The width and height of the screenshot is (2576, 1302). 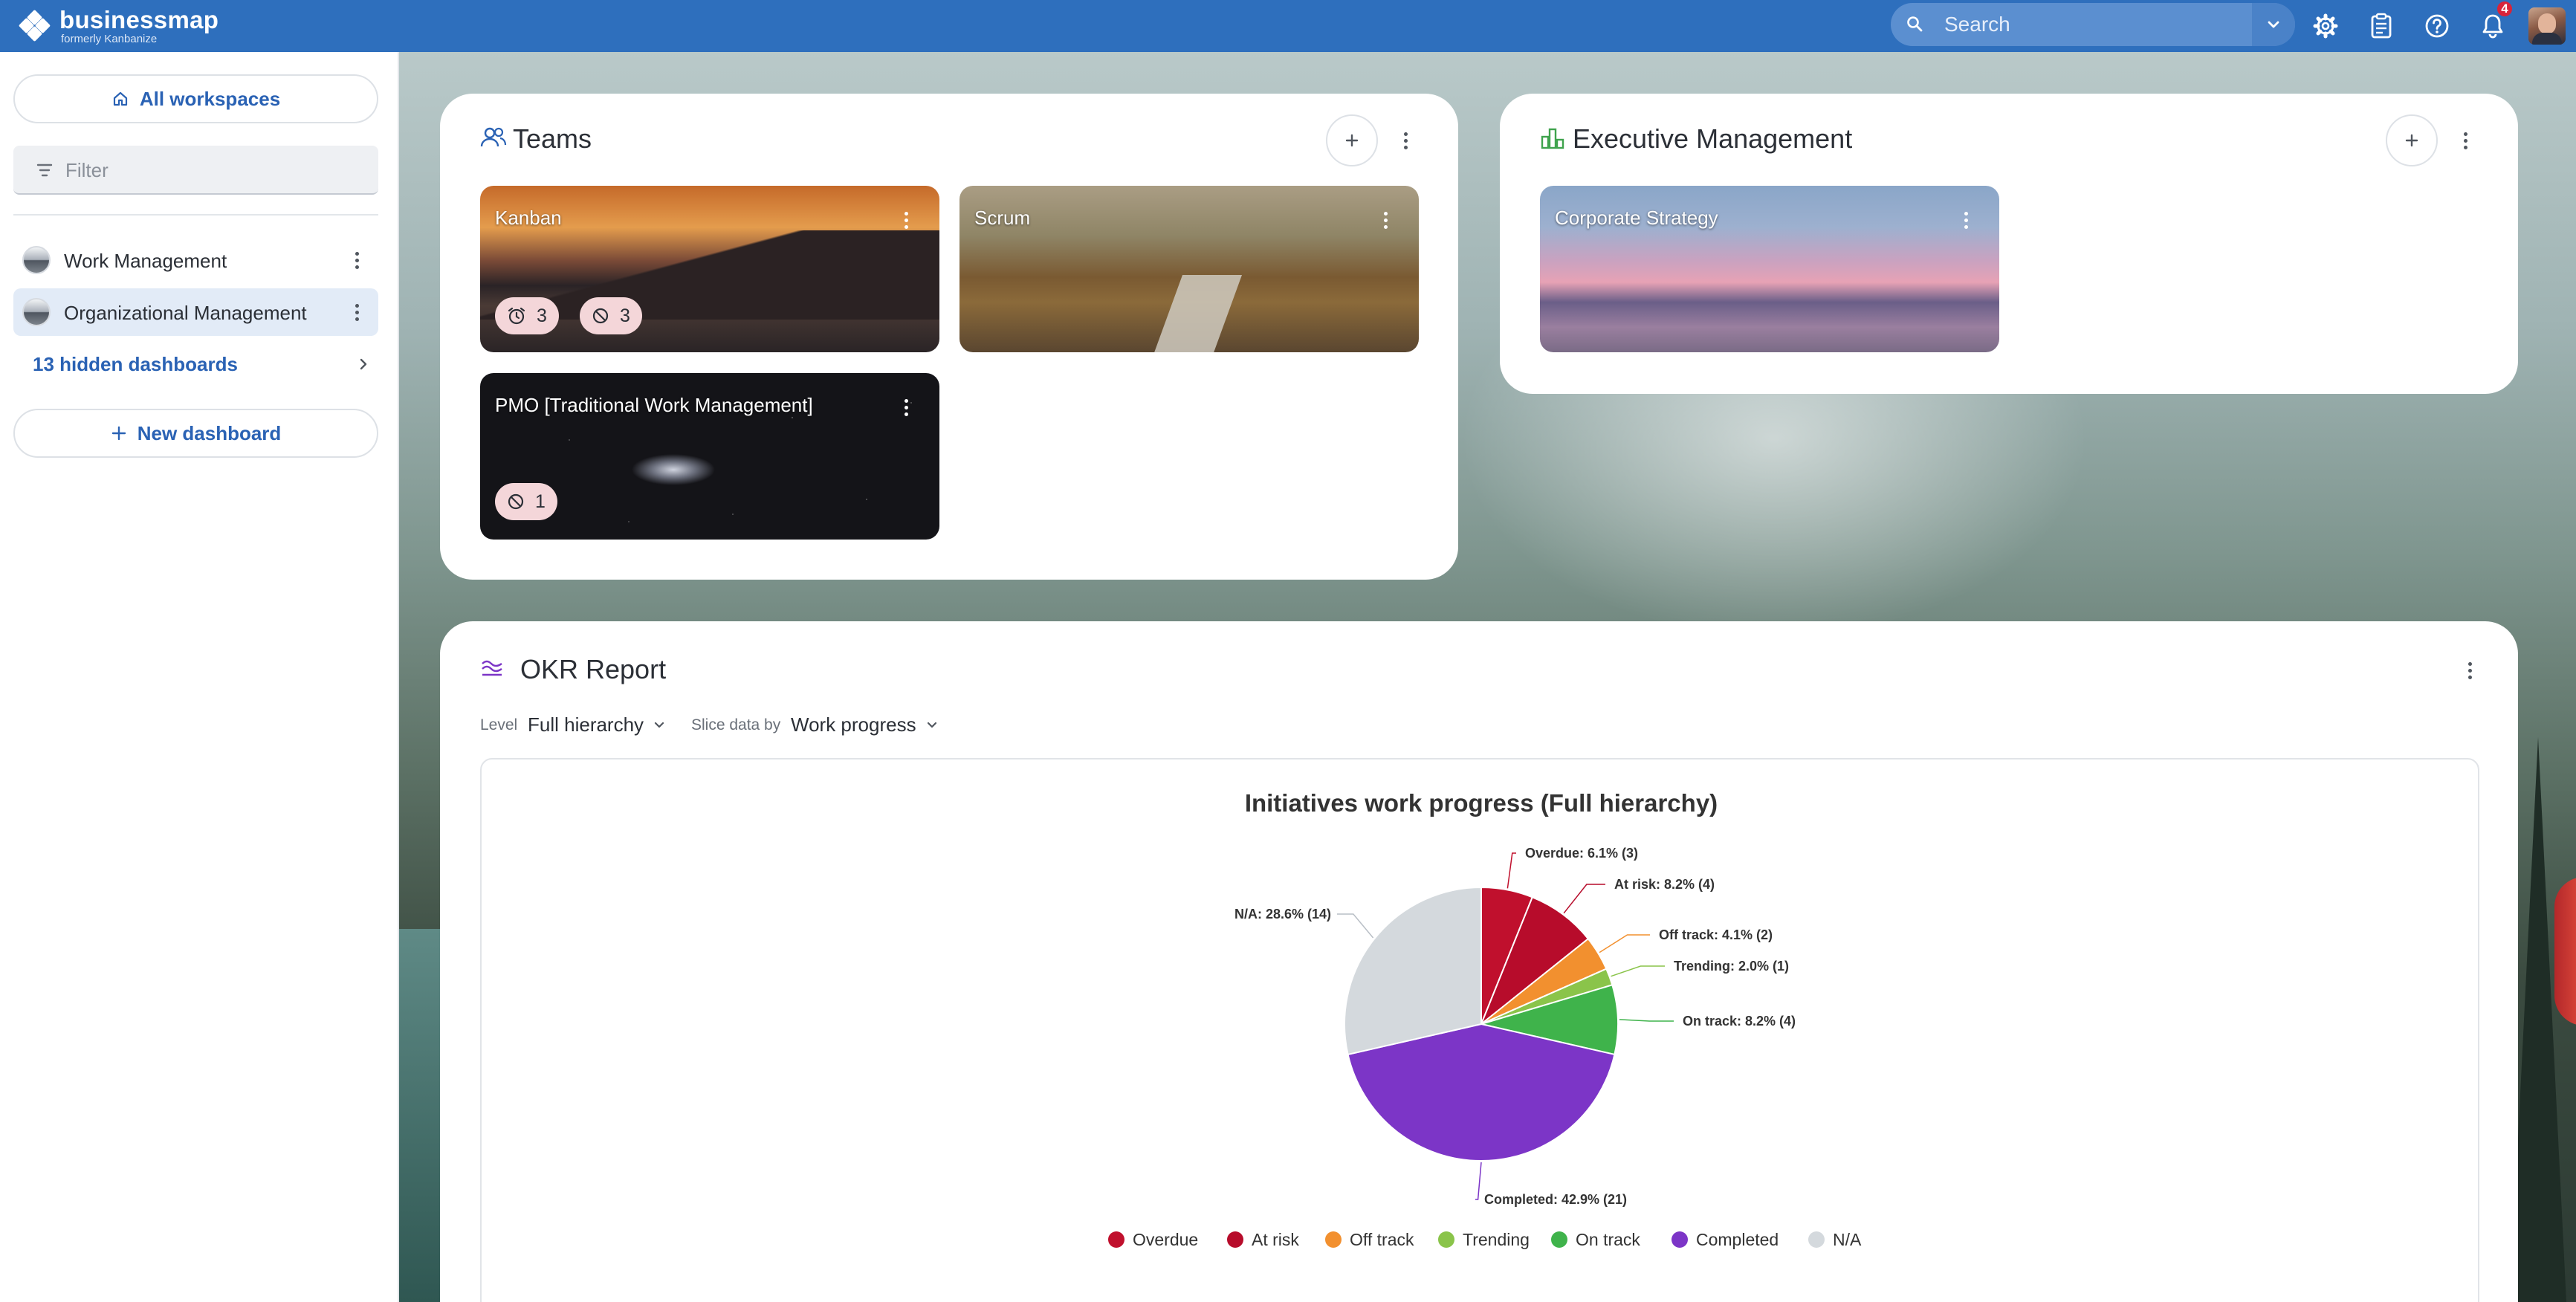 I want to click on blocked-badge: 1, so click(x=526, y=501).